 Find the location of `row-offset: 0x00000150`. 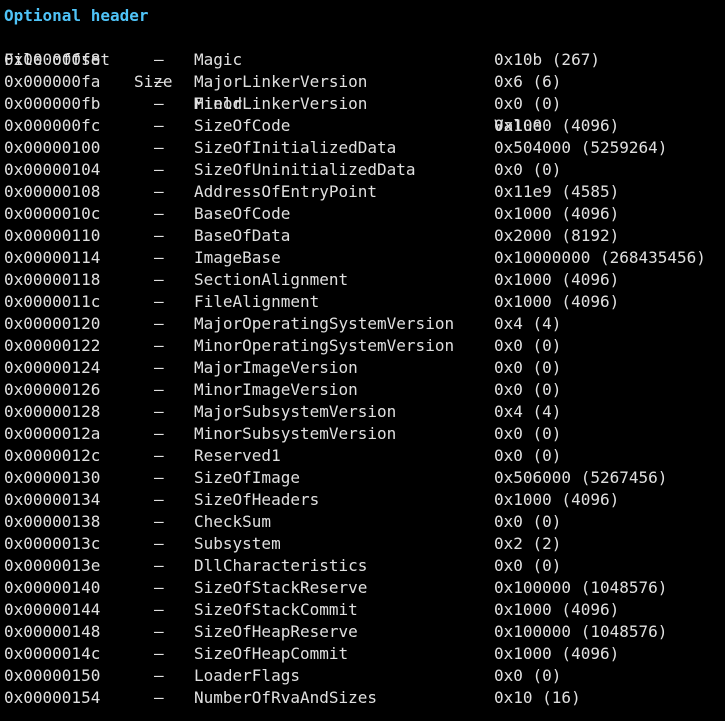

row-offset: 0x00000150 is located at coordinates (52, 675).